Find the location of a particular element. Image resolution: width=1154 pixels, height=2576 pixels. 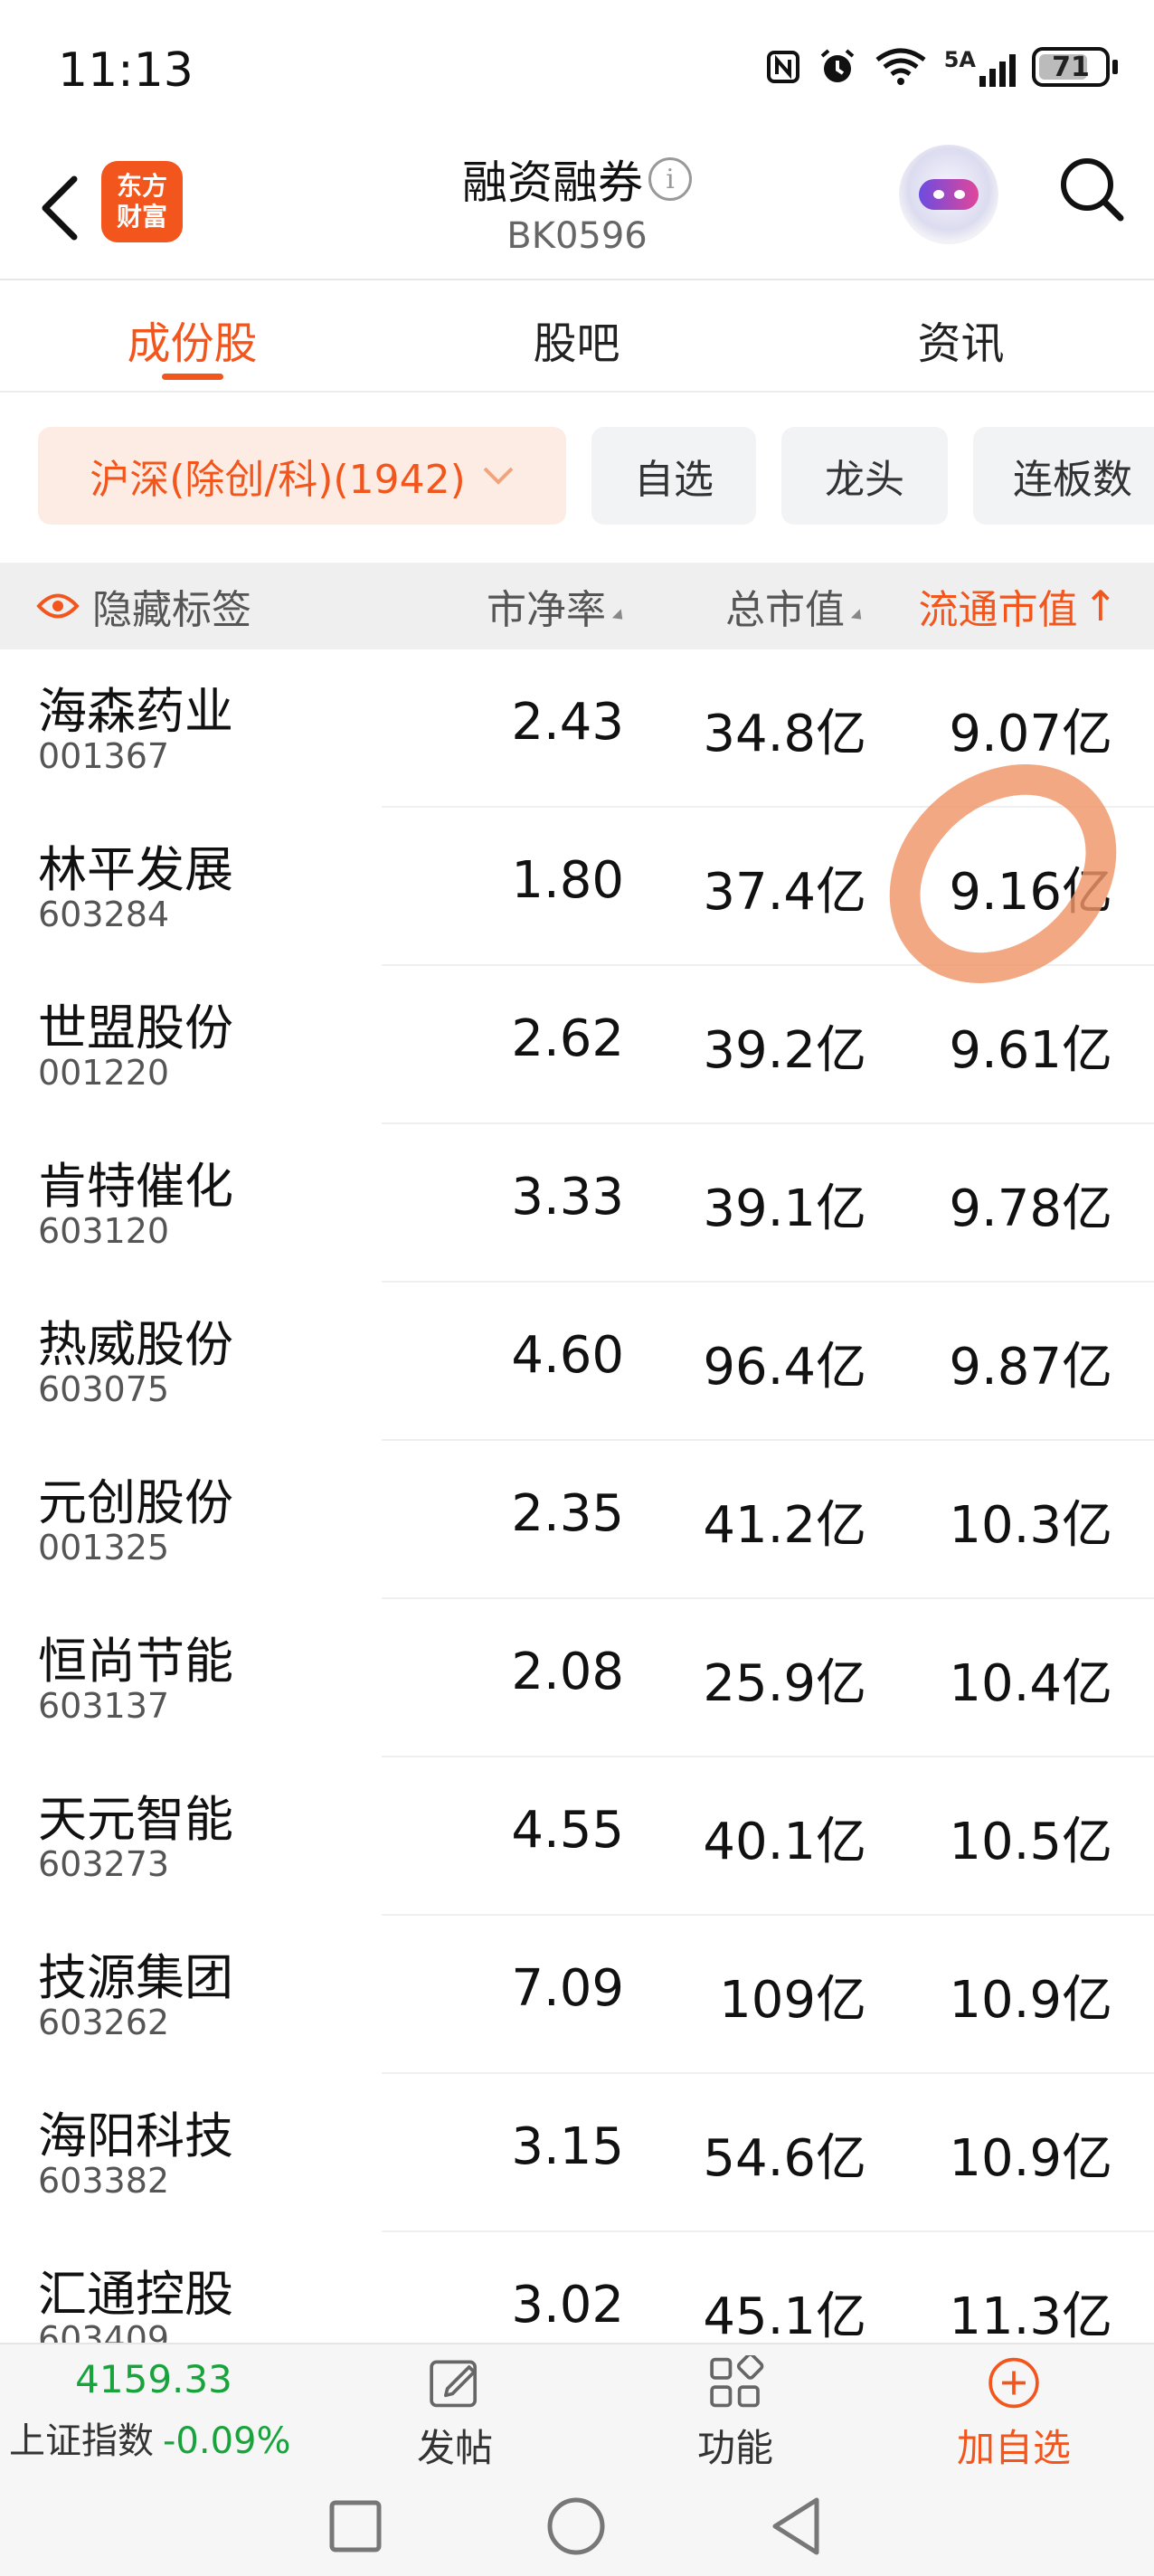

status-time: 11:13 is located at coordinates (126, 70).